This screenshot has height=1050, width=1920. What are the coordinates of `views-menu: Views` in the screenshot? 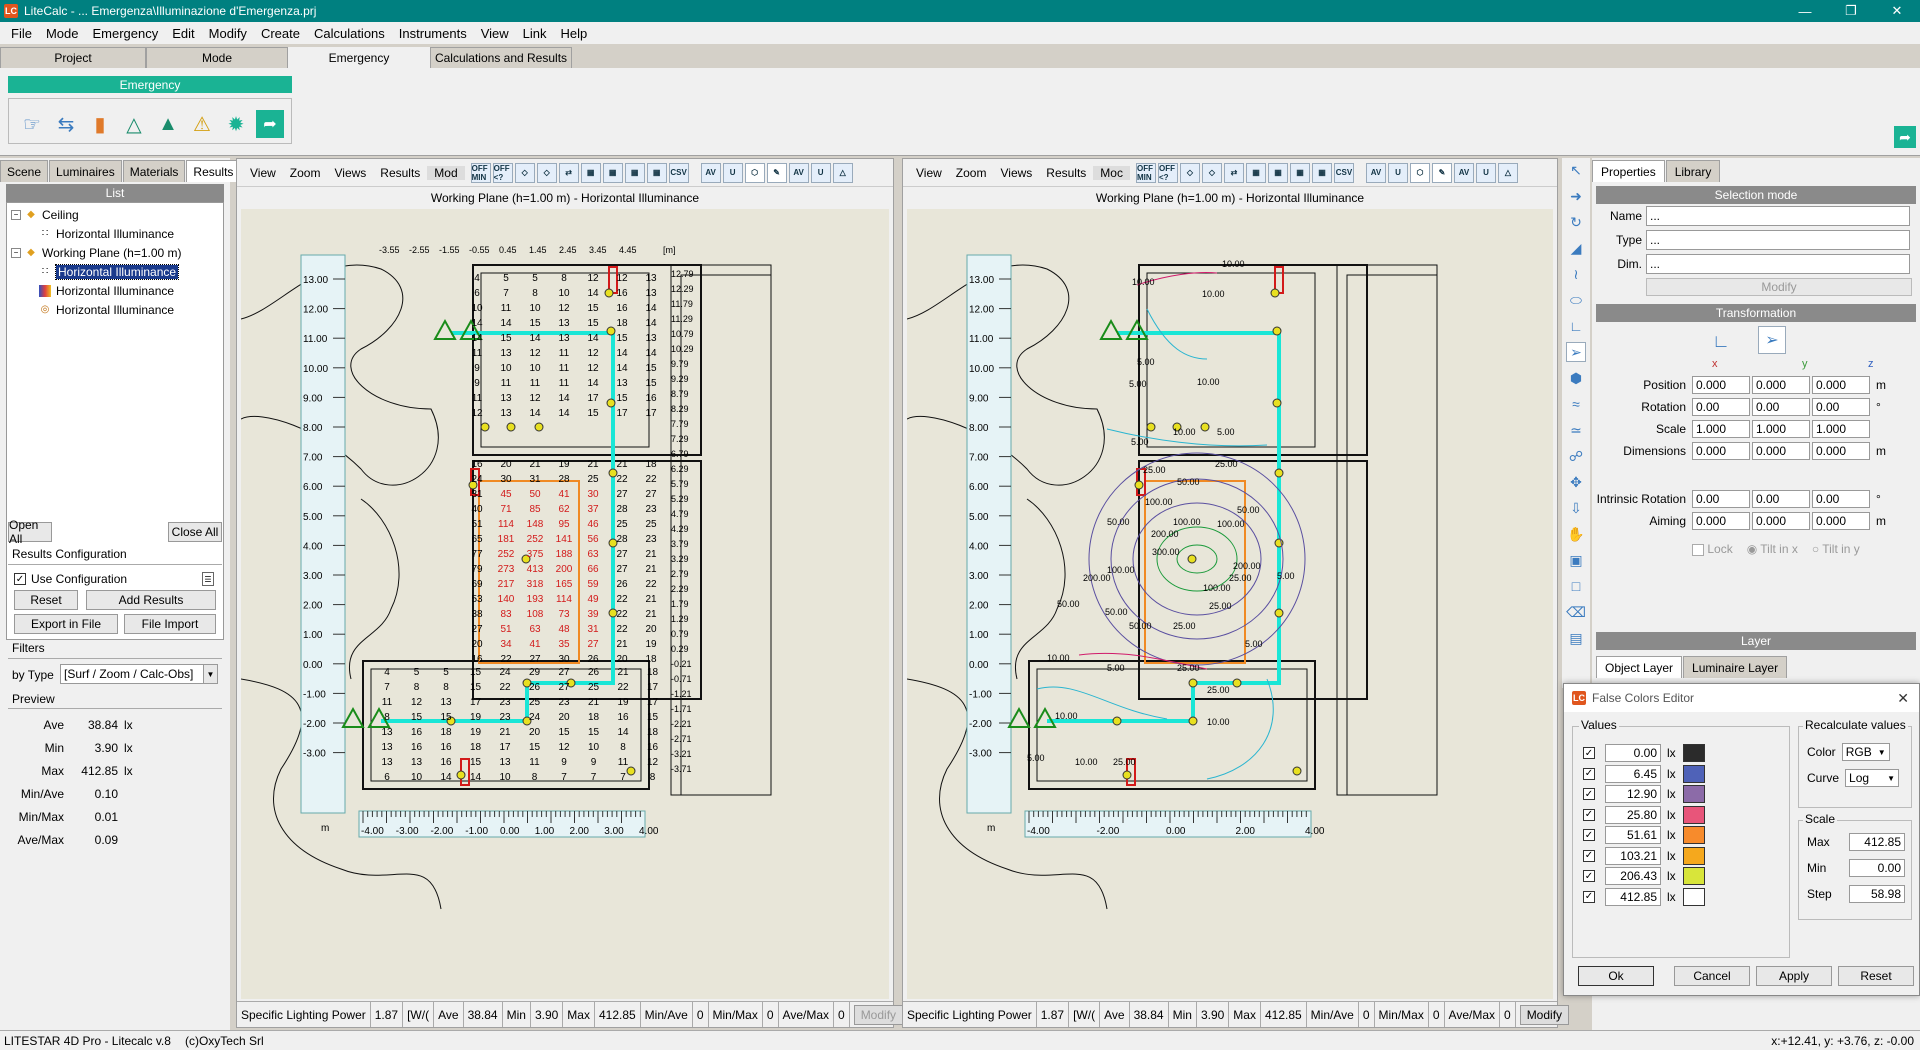 It's located at (1016, 173).